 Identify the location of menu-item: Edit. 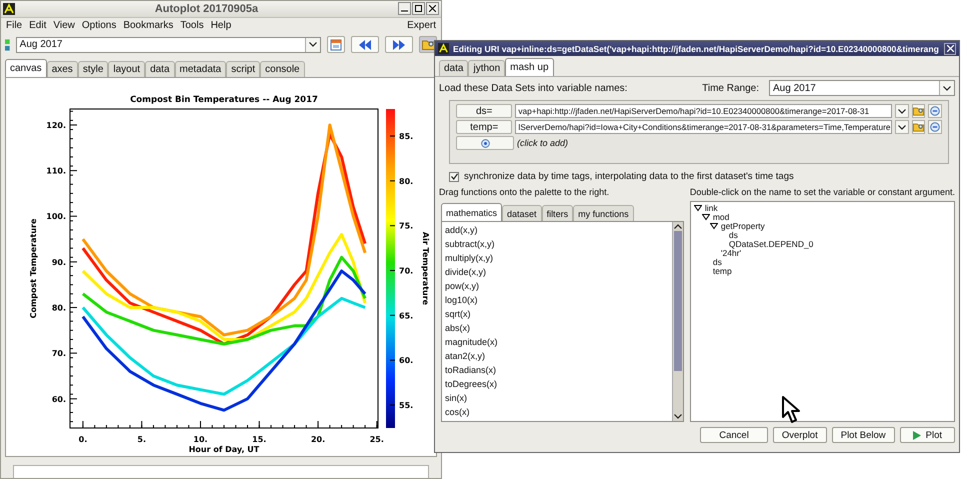
(37, 25).